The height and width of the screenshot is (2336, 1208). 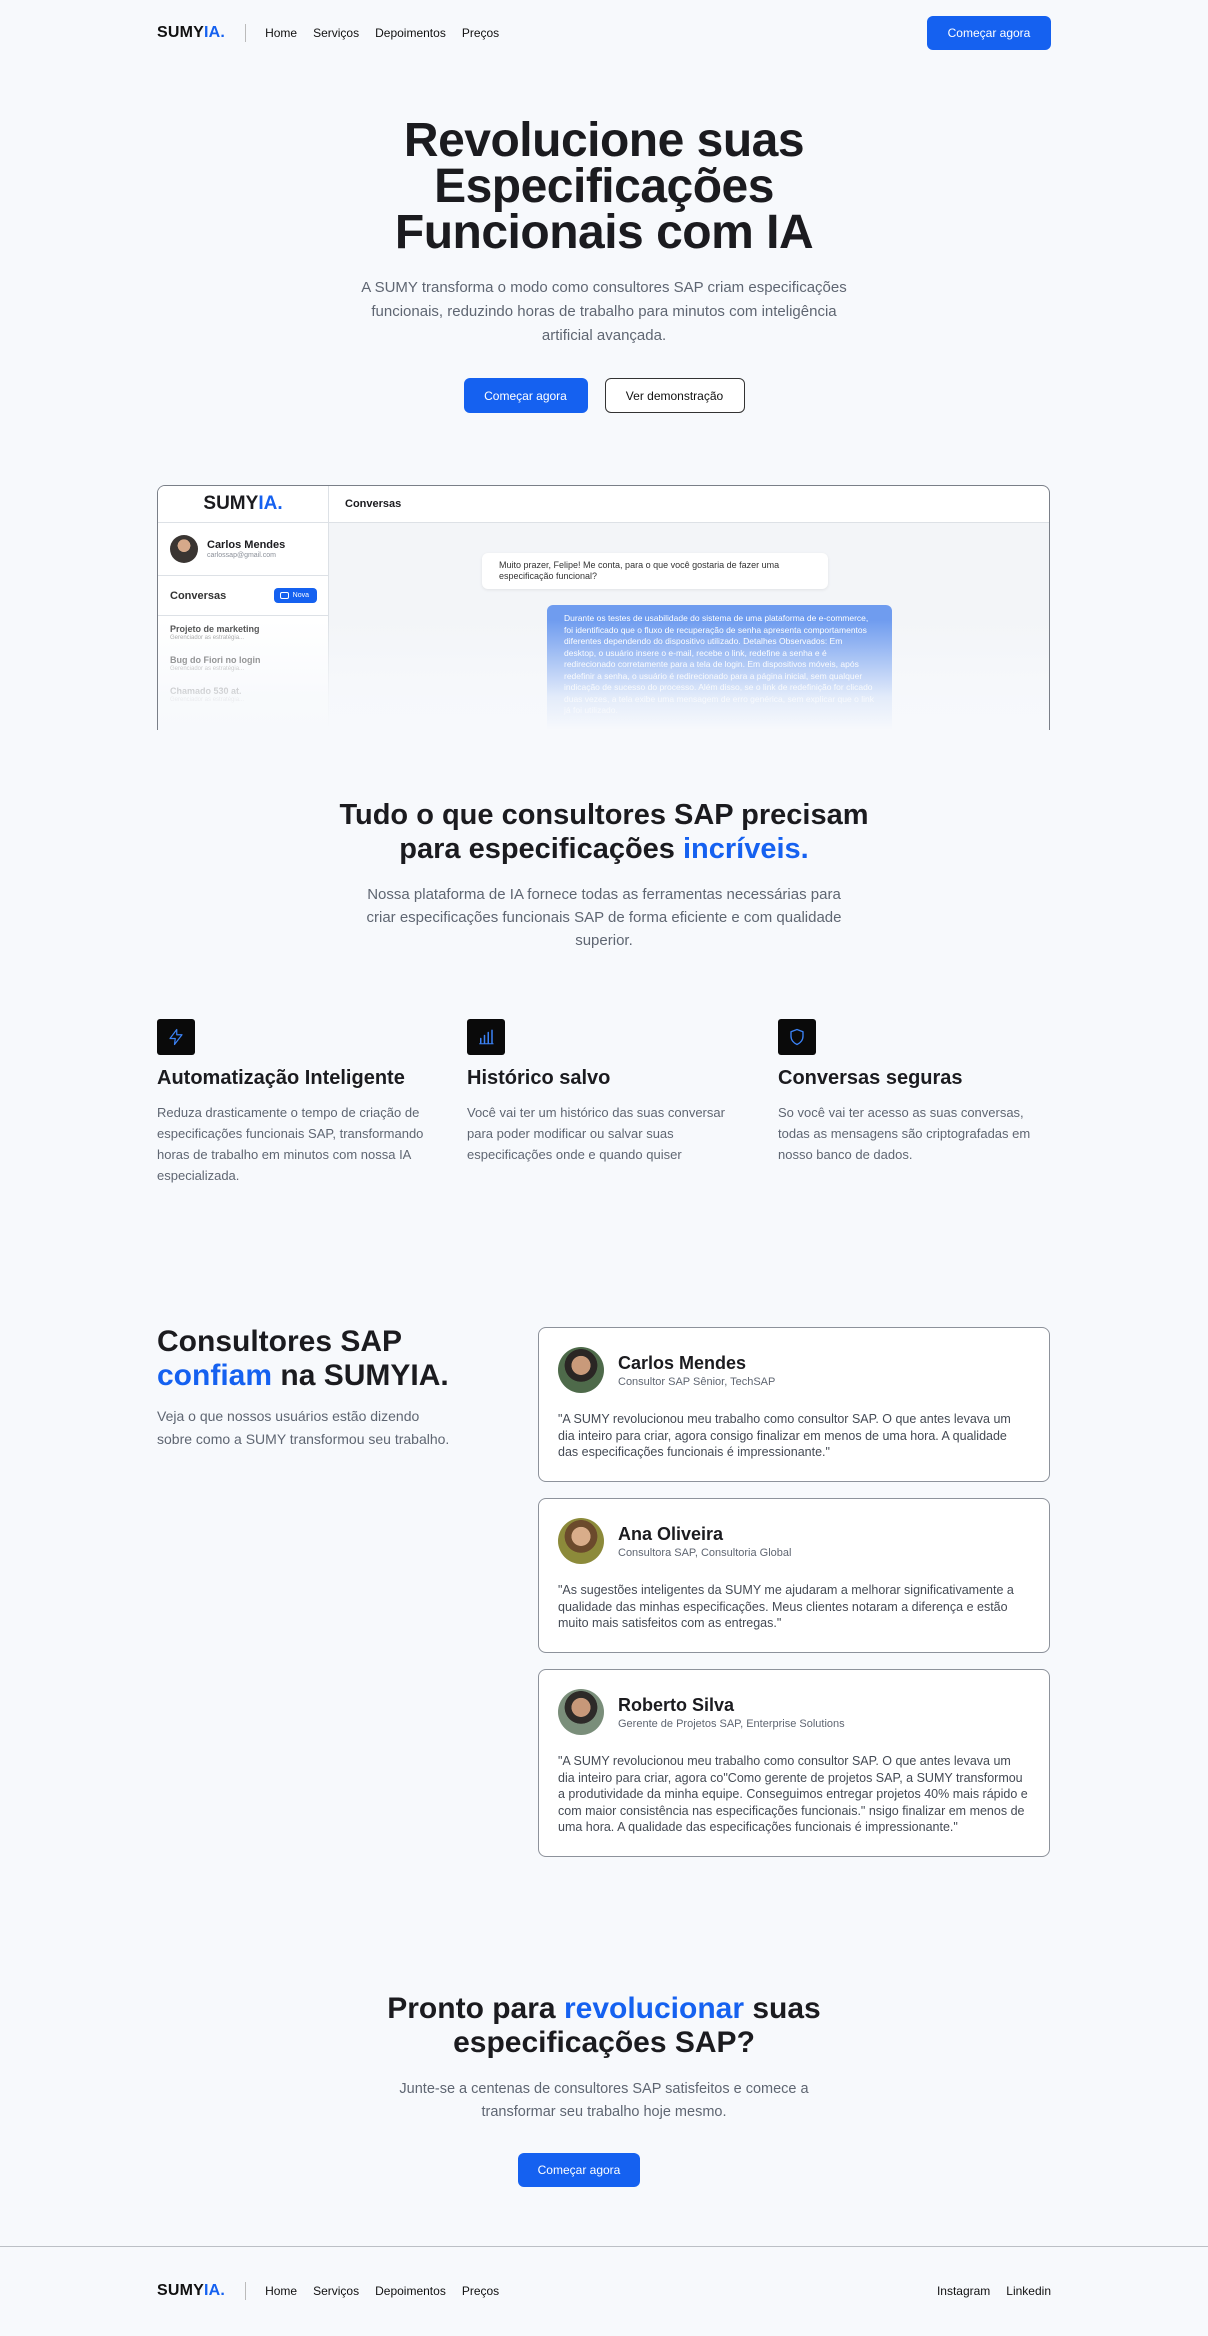 What do you see at coordinates (994, 2291) in the screenshot?
I see `footer-social-links: Instagram Linkedin` at bounding box center [994, 2291].